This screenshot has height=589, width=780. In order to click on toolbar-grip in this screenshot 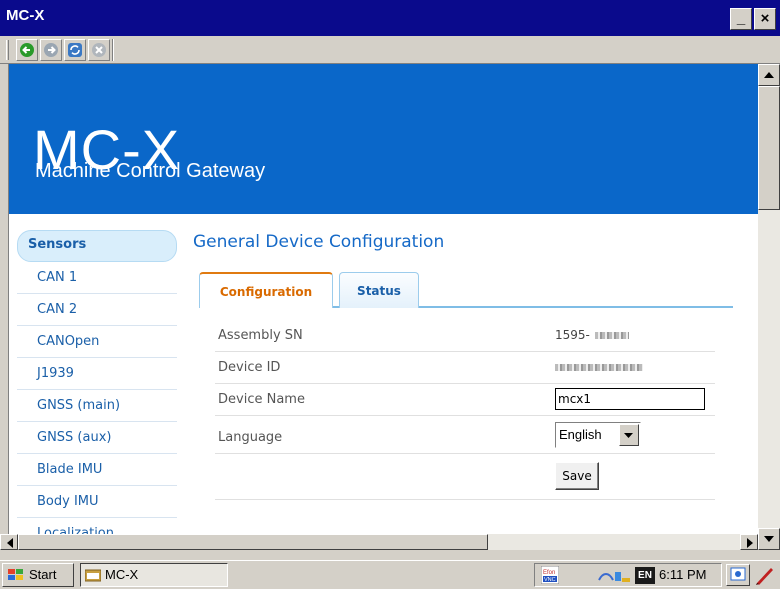, I will do `click(7, 50)`.